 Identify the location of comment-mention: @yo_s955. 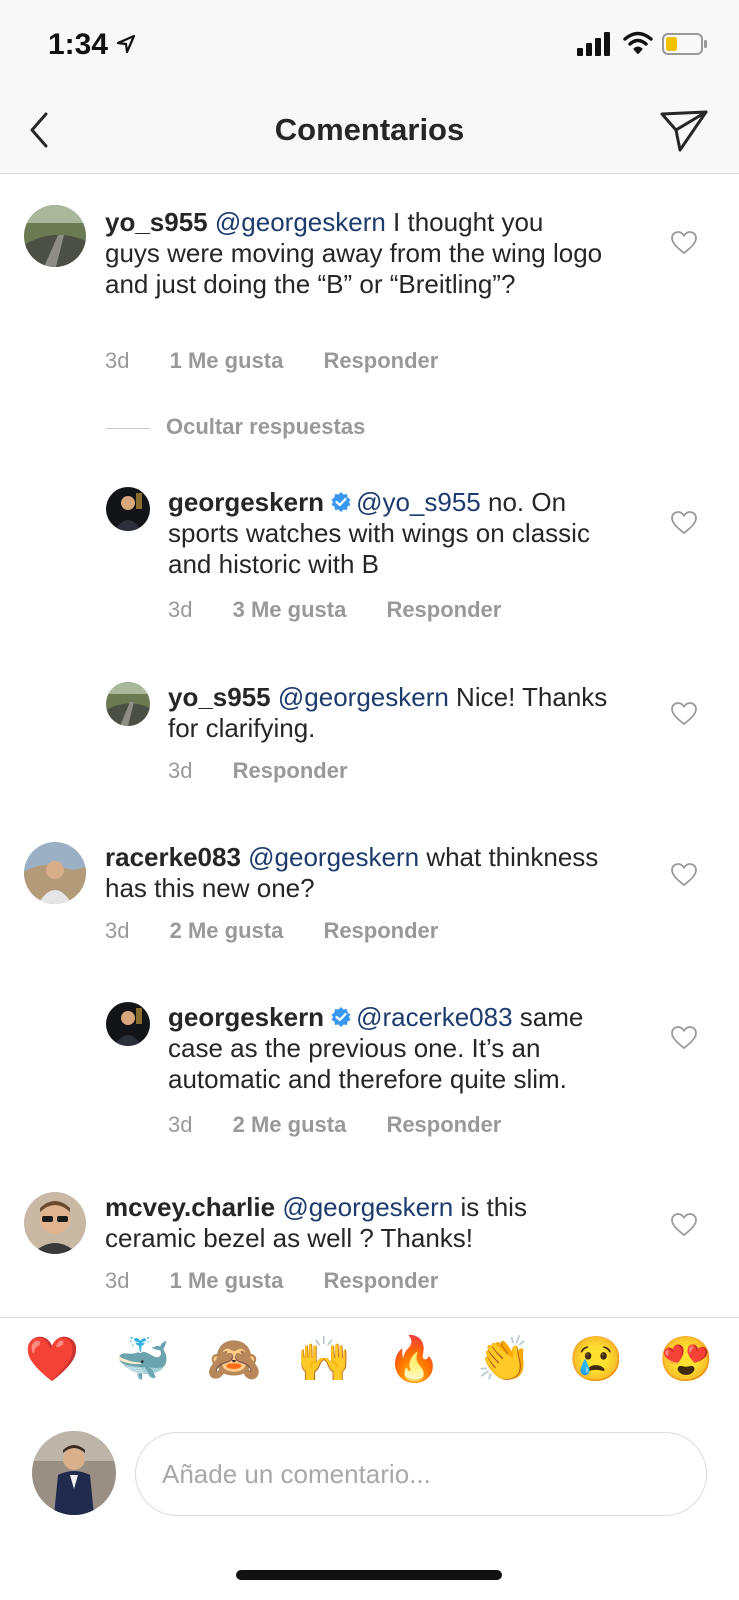
(418, 502).